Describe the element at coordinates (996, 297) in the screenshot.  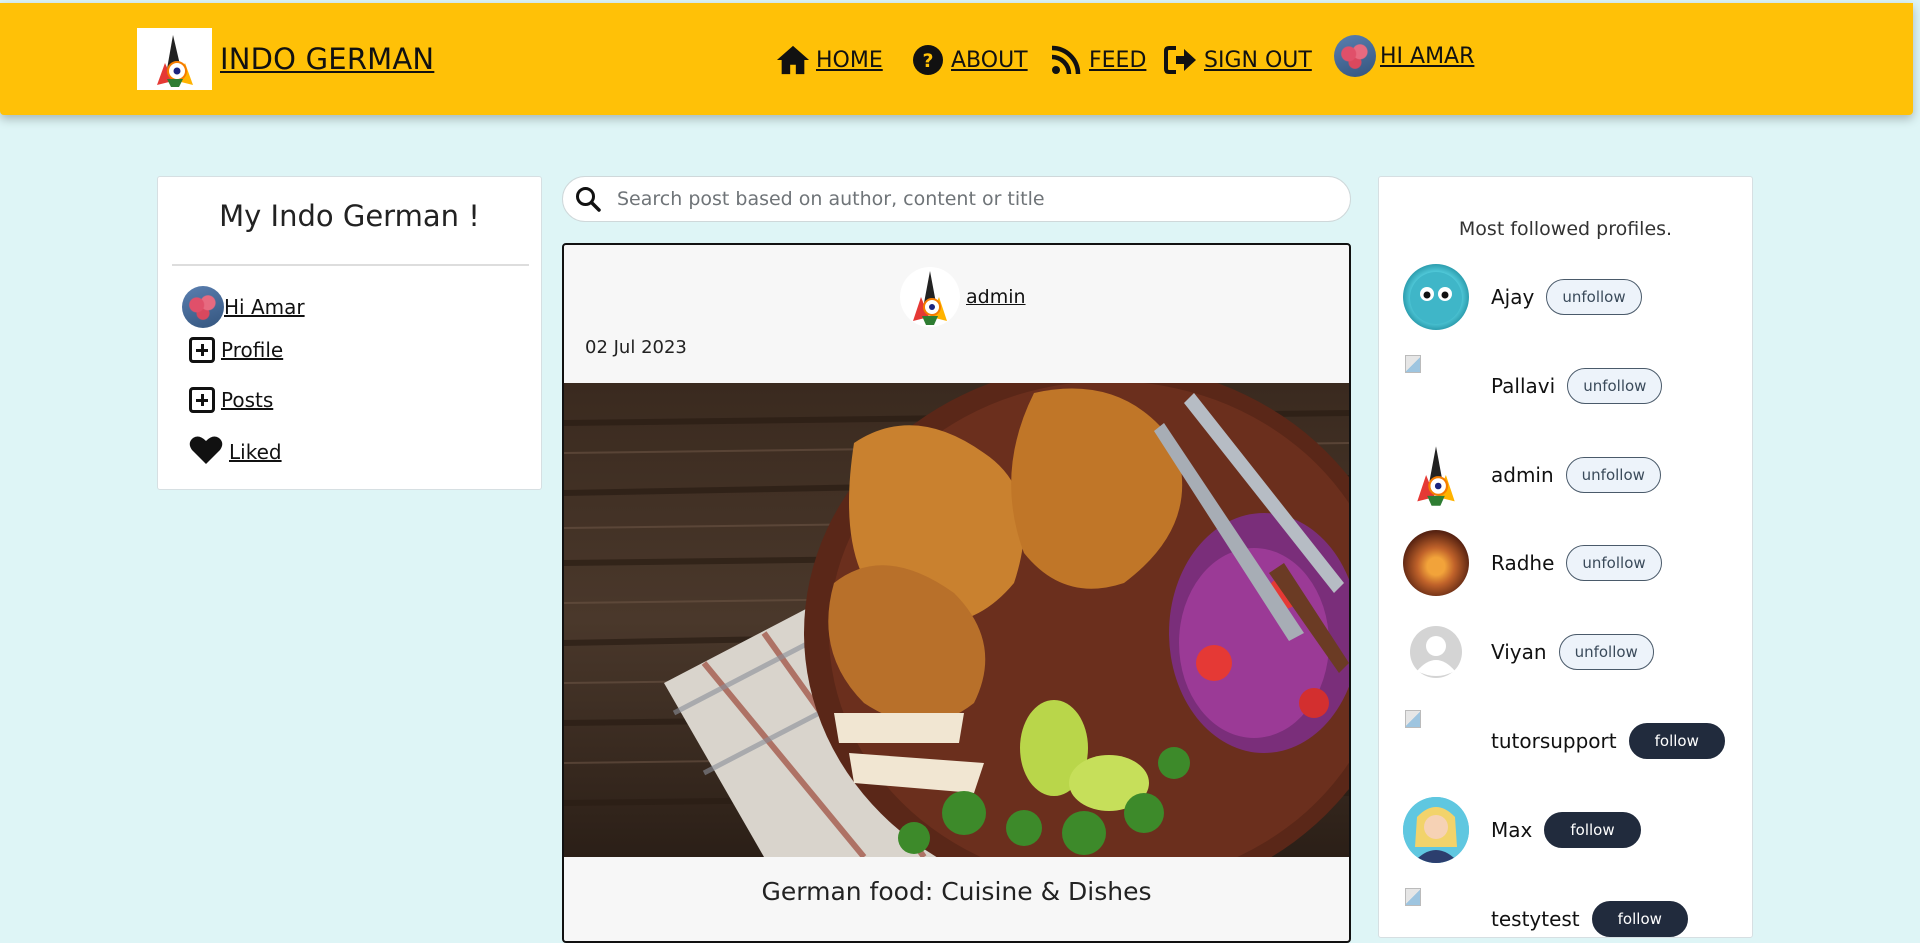
I see `post-author-name: admin` at that location.